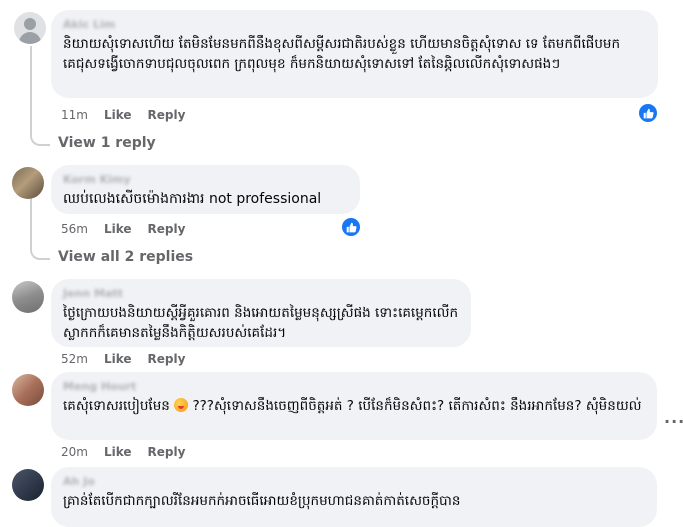 The width and height of the screenshot is (683, 527). Describe the element at coordinates (261, 294) in the screenshot. I see `comment-author: Jenn Matt` at that location.